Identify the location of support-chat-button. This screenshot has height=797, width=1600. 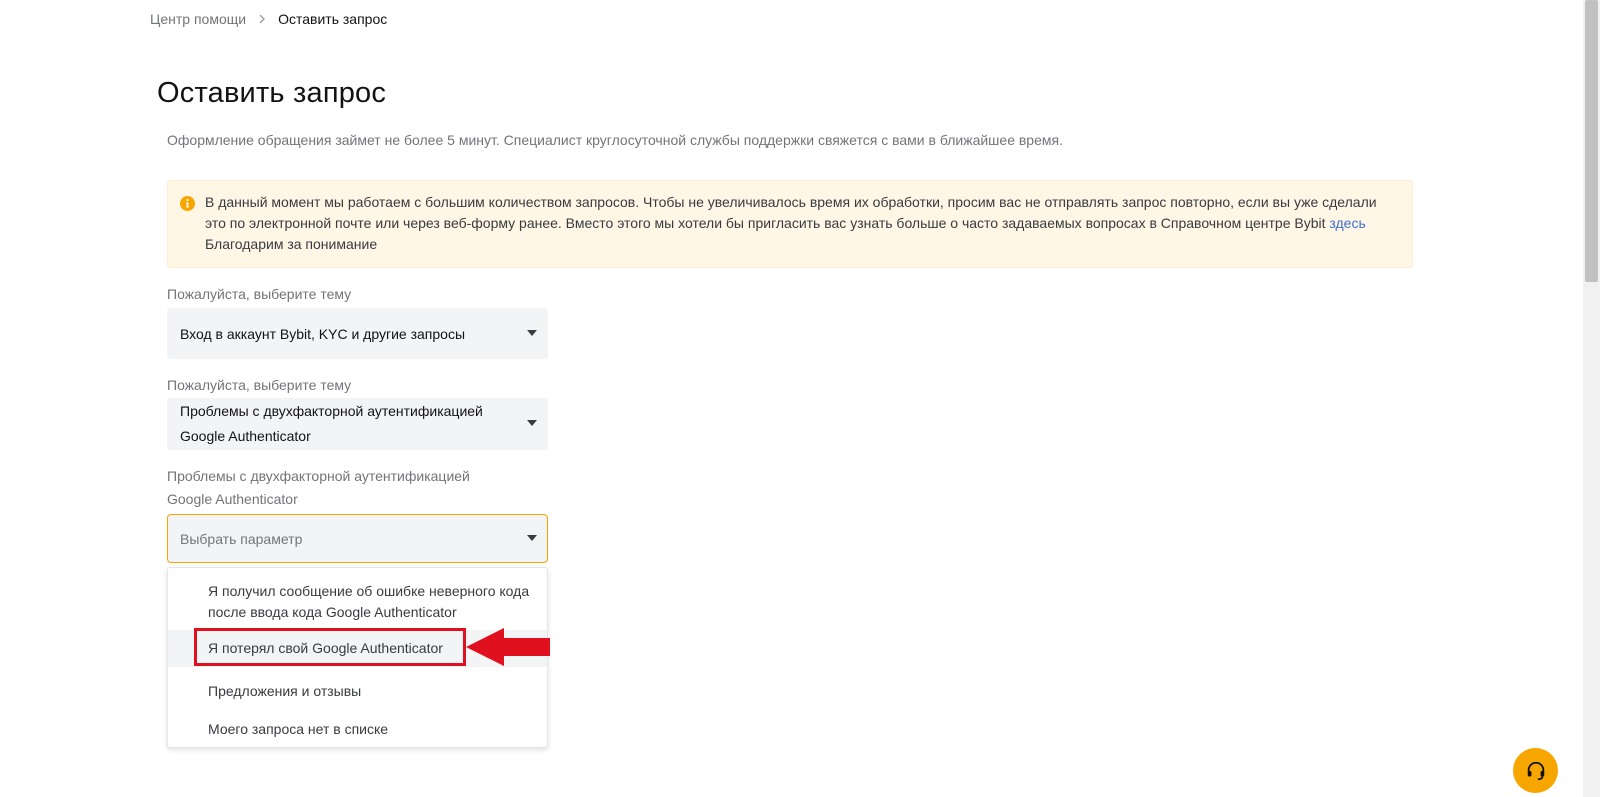
(1535, 770).